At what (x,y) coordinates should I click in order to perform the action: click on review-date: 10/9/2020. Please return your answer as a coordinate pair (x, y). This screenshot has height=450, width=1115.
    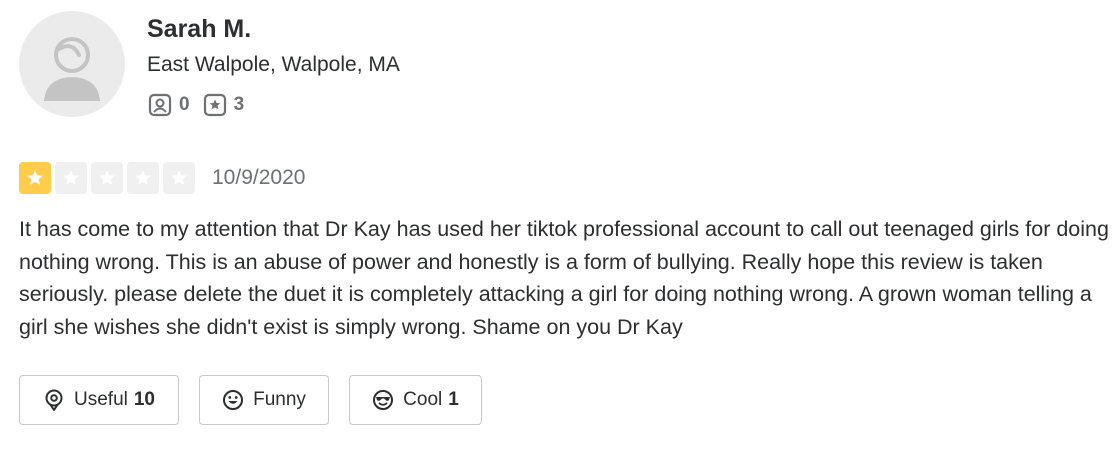
    Looking at the image, I should click on (259, 177).